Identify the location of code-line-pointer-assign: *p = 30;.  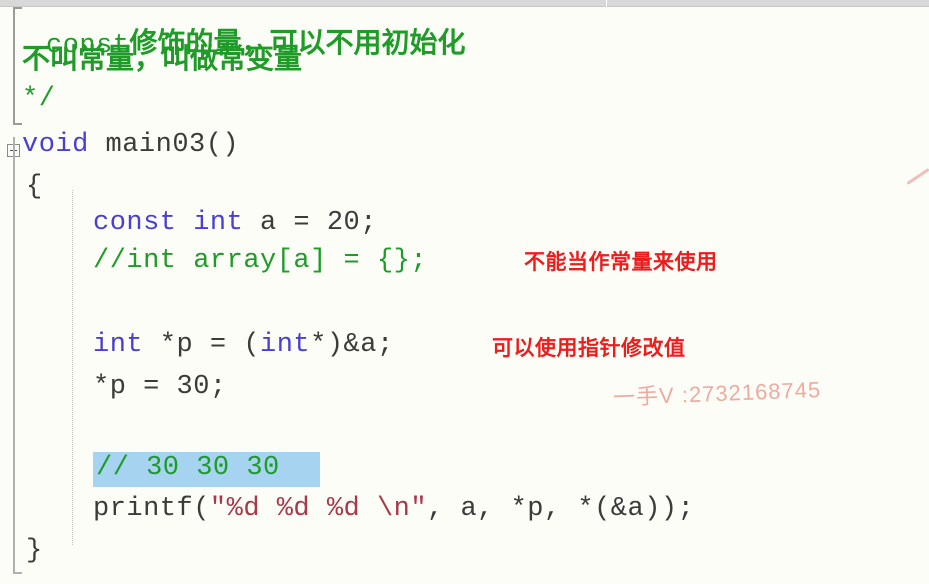
(160, 387).